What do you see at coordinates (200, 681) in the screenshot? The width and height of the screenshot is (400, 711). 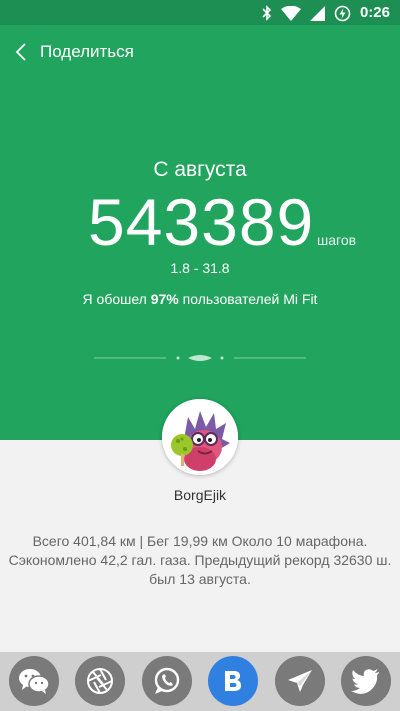 I see `share-bar` at bounding box center [200, 681].